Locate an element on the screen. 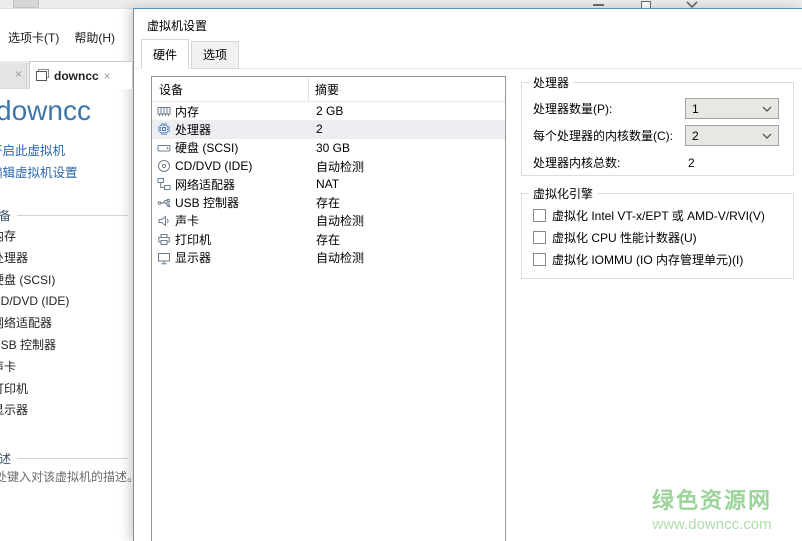  bg-device-item: USB 控制器 is located at coordinates (65, 346).